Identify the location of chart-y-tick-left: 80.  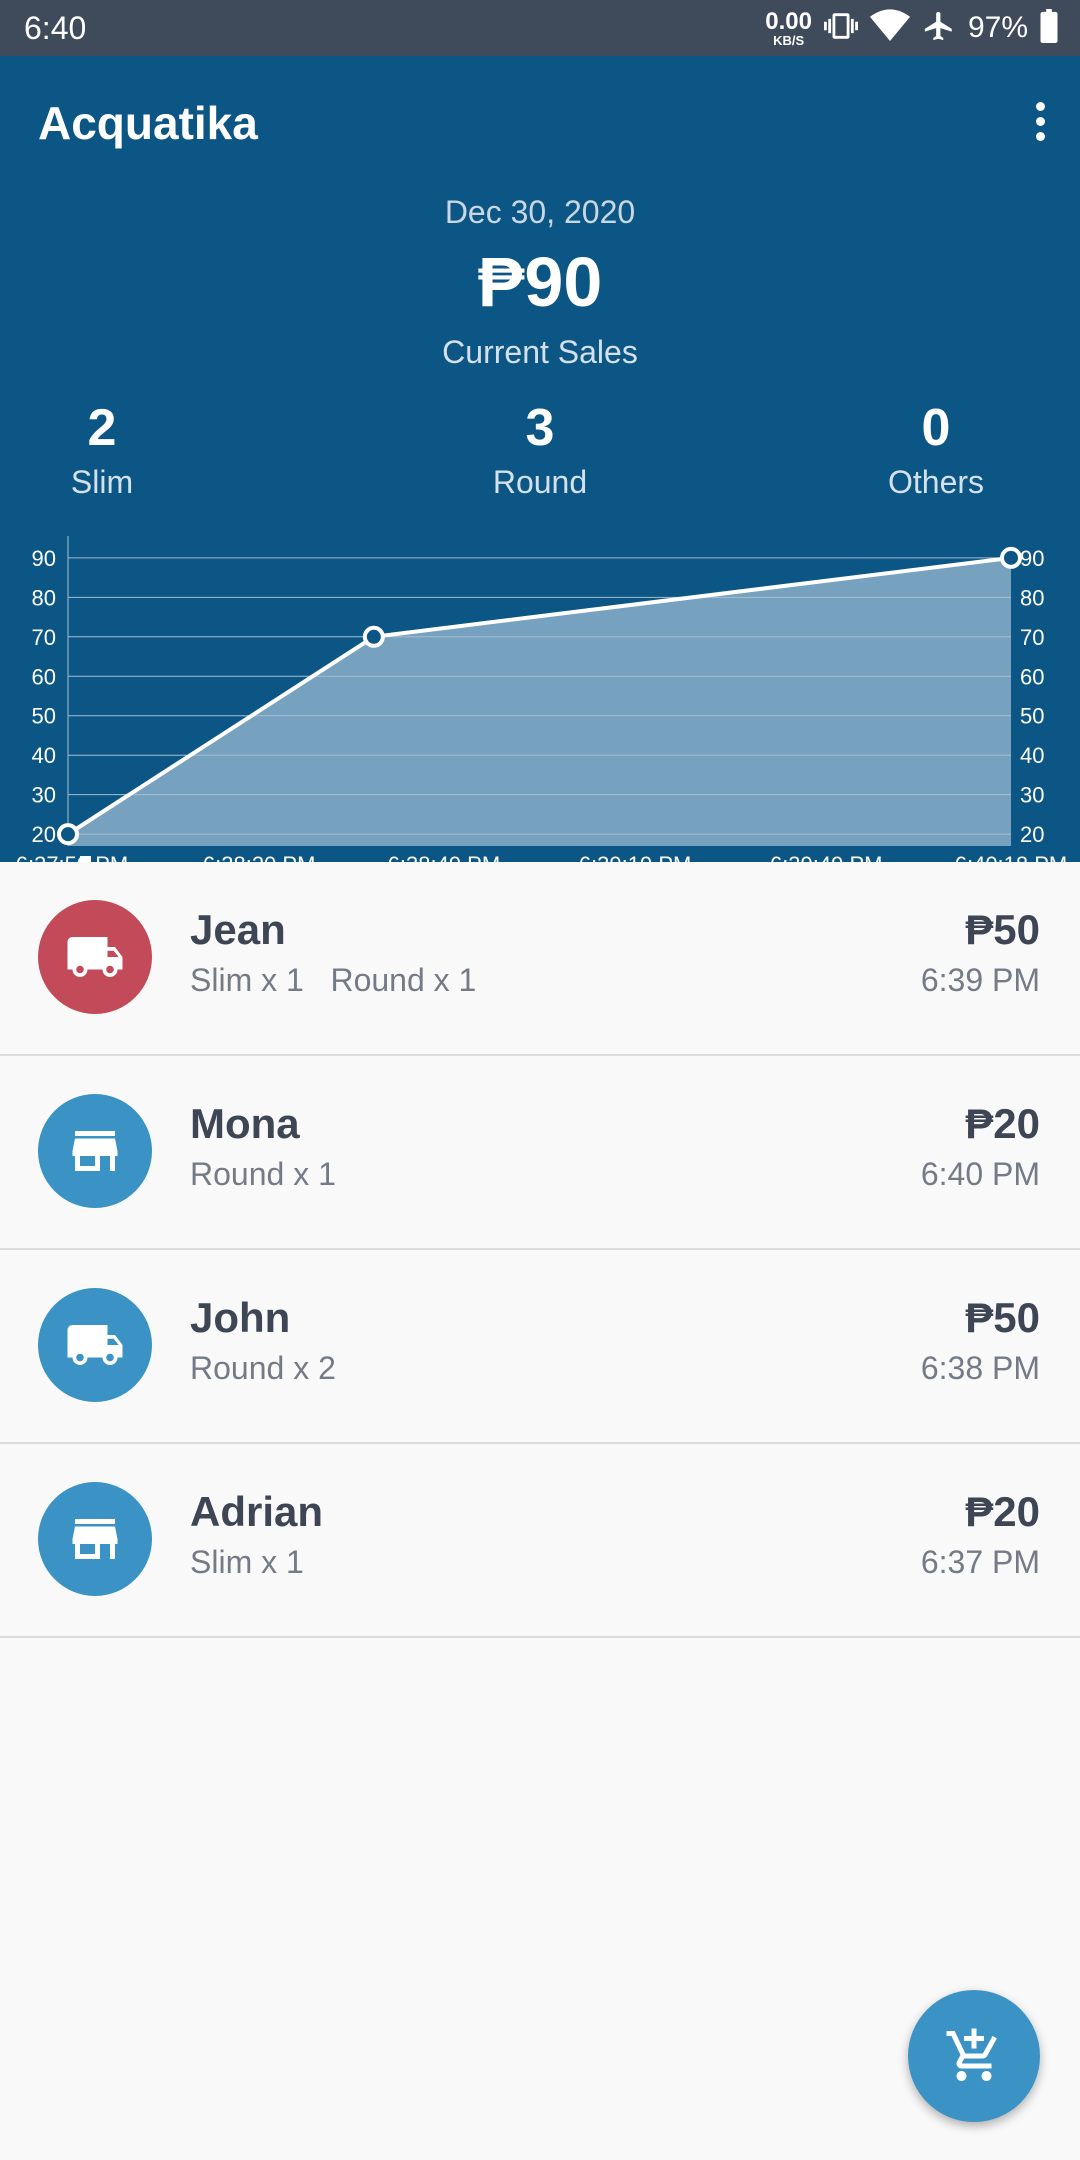
(44, 597).